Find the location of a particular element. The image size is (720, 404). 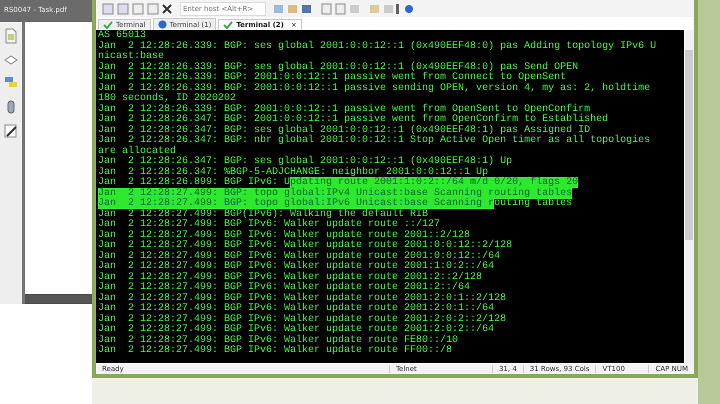

terminal-line: AS 65013 is located at coordinates (123, 36).